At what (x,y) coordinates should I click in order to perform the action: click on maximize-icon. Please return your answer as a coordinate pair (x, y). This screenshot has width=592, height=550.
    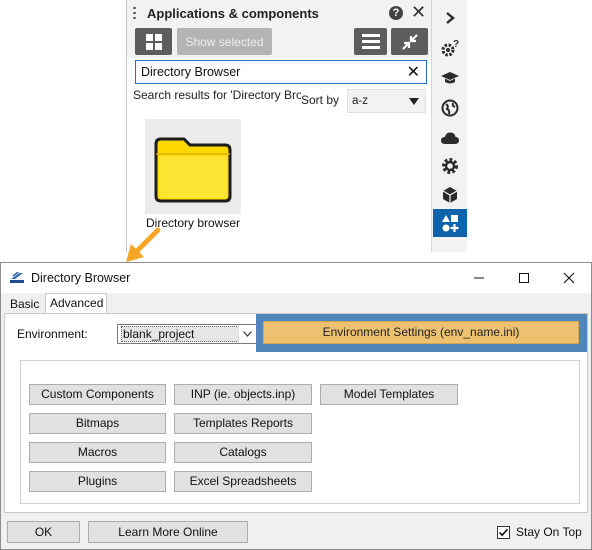
    Looking at the image, I should click on (524, 278).